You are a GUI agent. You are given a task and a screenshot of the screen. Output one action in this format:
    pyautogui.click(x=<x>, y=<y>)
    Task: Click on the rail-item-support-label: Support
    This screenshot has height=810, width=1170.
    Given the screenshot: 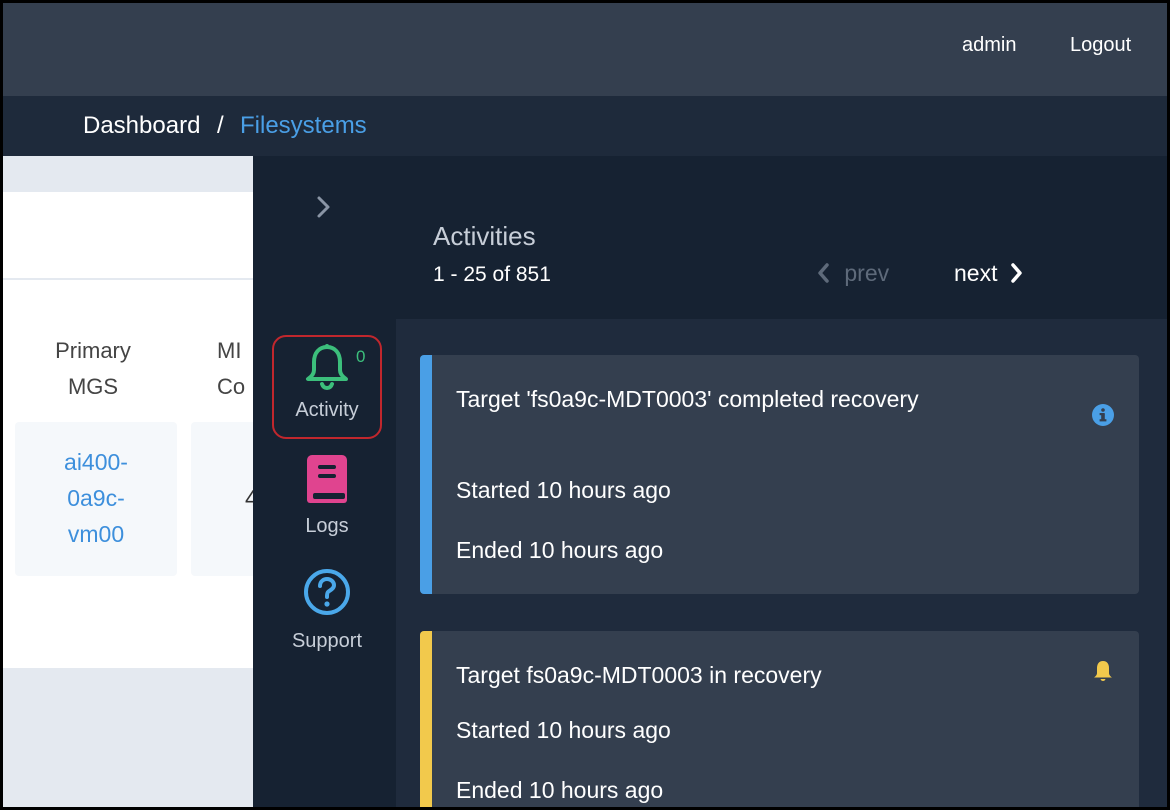 What is the action you would take?
    pyautogui.click(x=327, y=641)
    